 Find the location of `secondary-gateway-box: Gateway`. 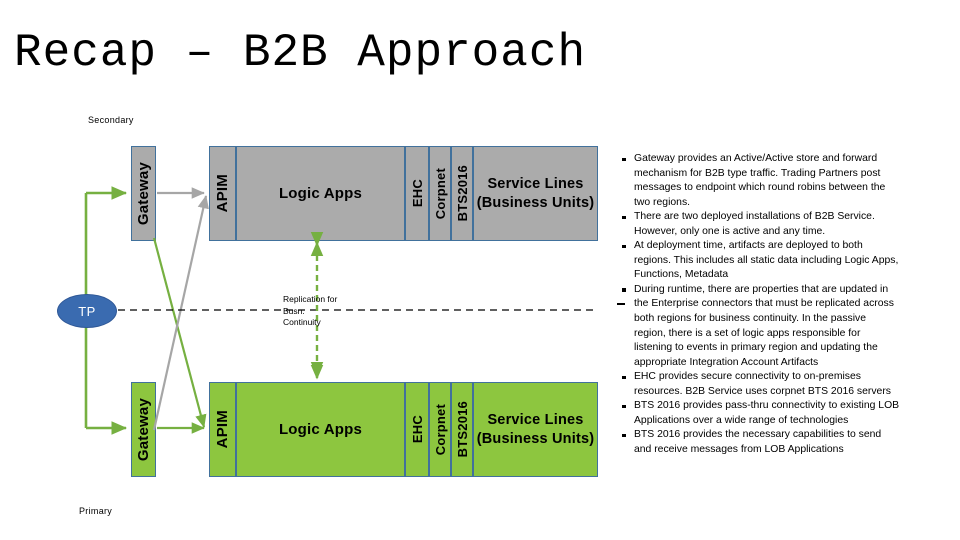

secondary-gateway-box: Gateway is located at coordinates (143, 193).